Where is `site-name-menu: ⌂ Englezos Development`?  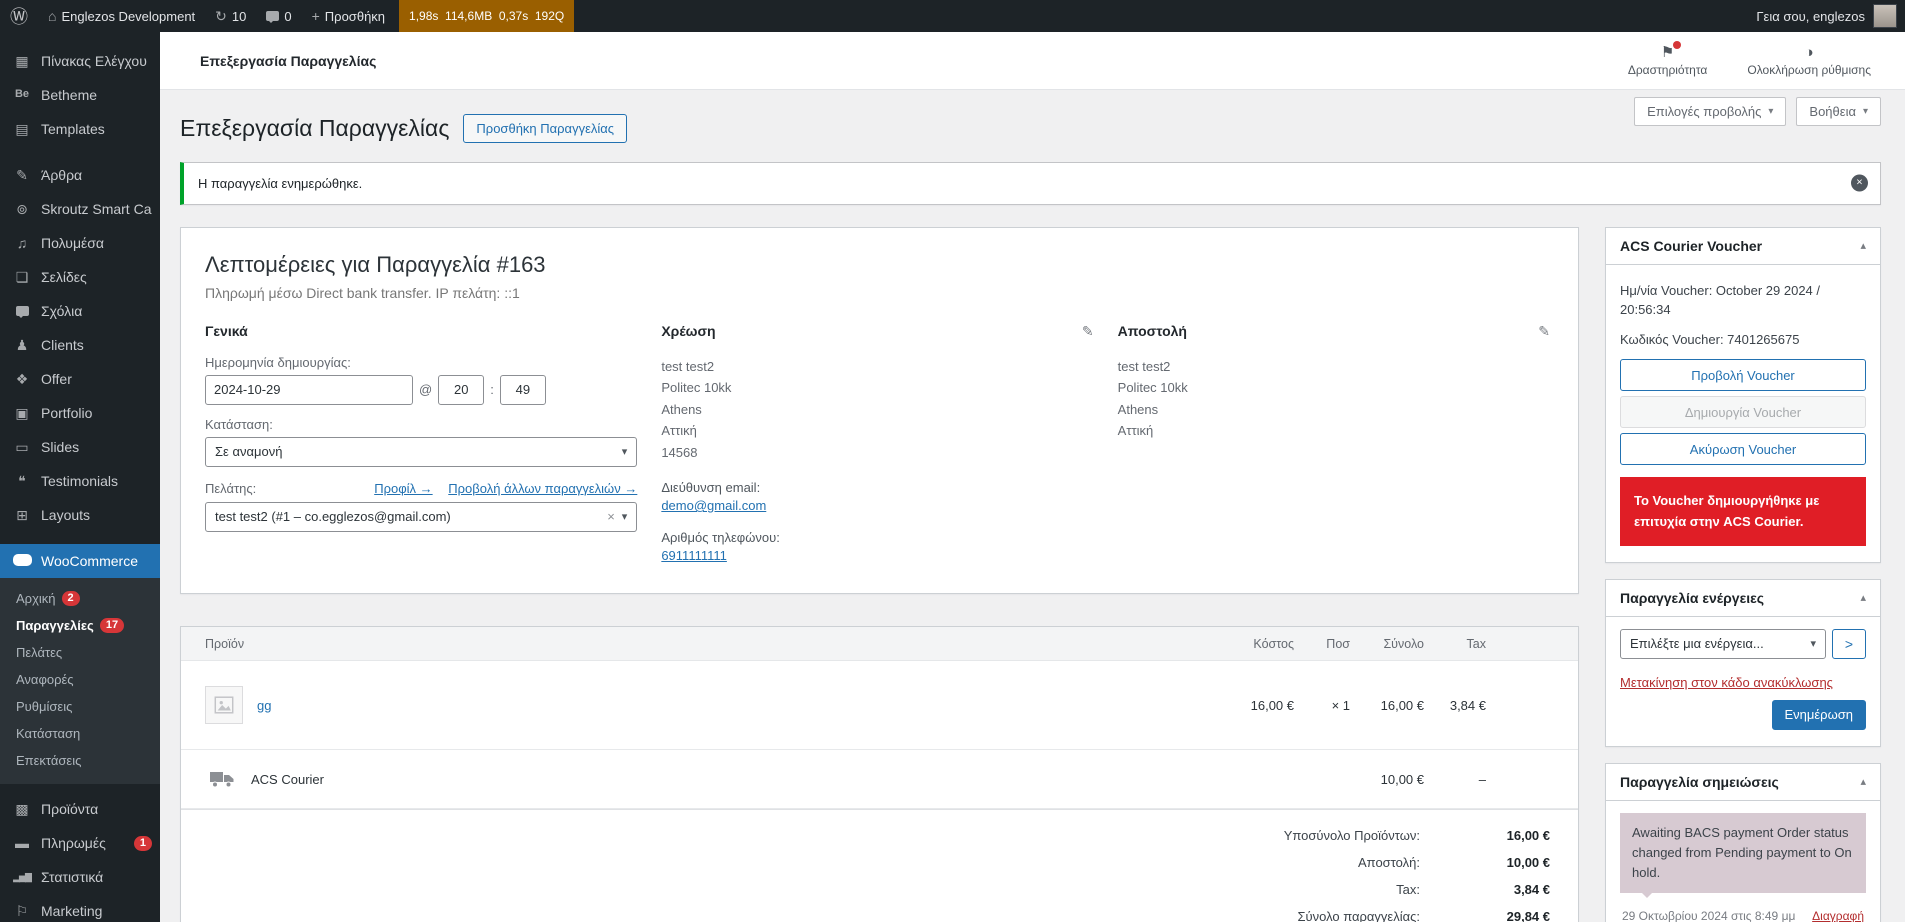
site-name-menu: ⌂ Englezos Development is located at coordinates (121, 16).